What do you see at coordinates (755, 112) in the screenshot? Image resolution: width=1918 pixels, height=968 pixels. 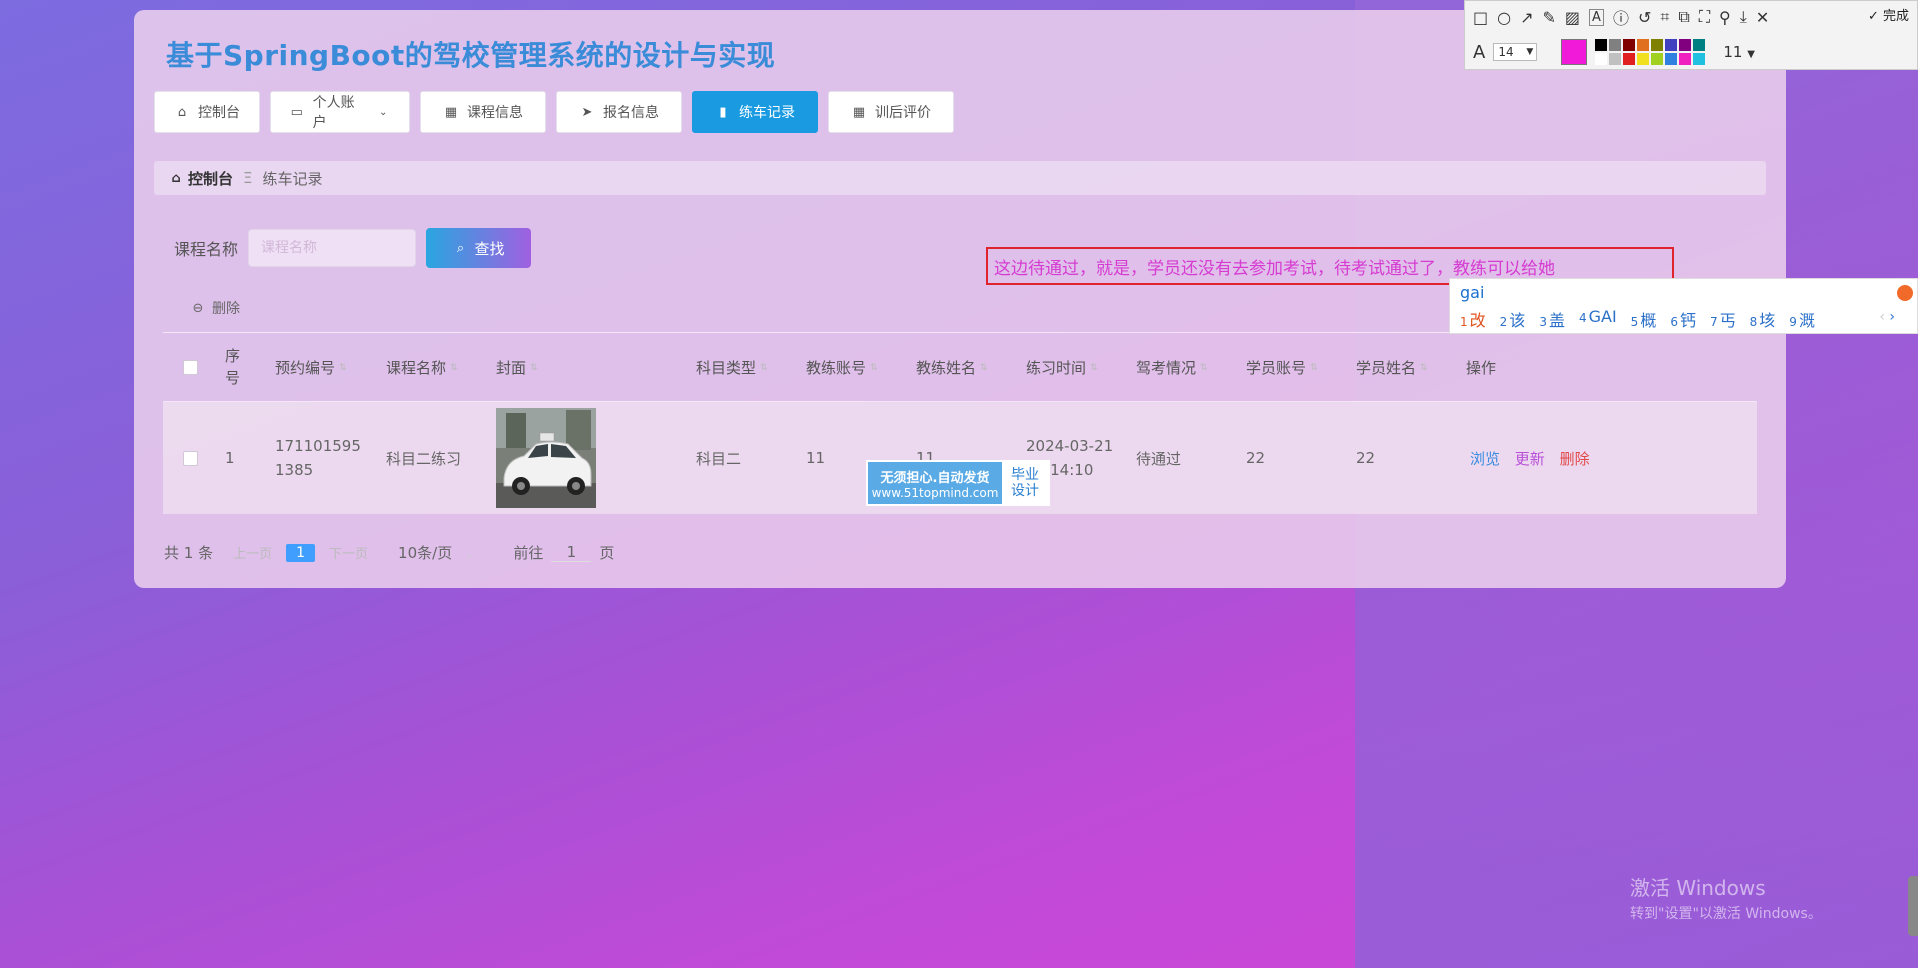 I see `nav-practice-records: ▮ 练车记录` at bounding box center [755, 112].